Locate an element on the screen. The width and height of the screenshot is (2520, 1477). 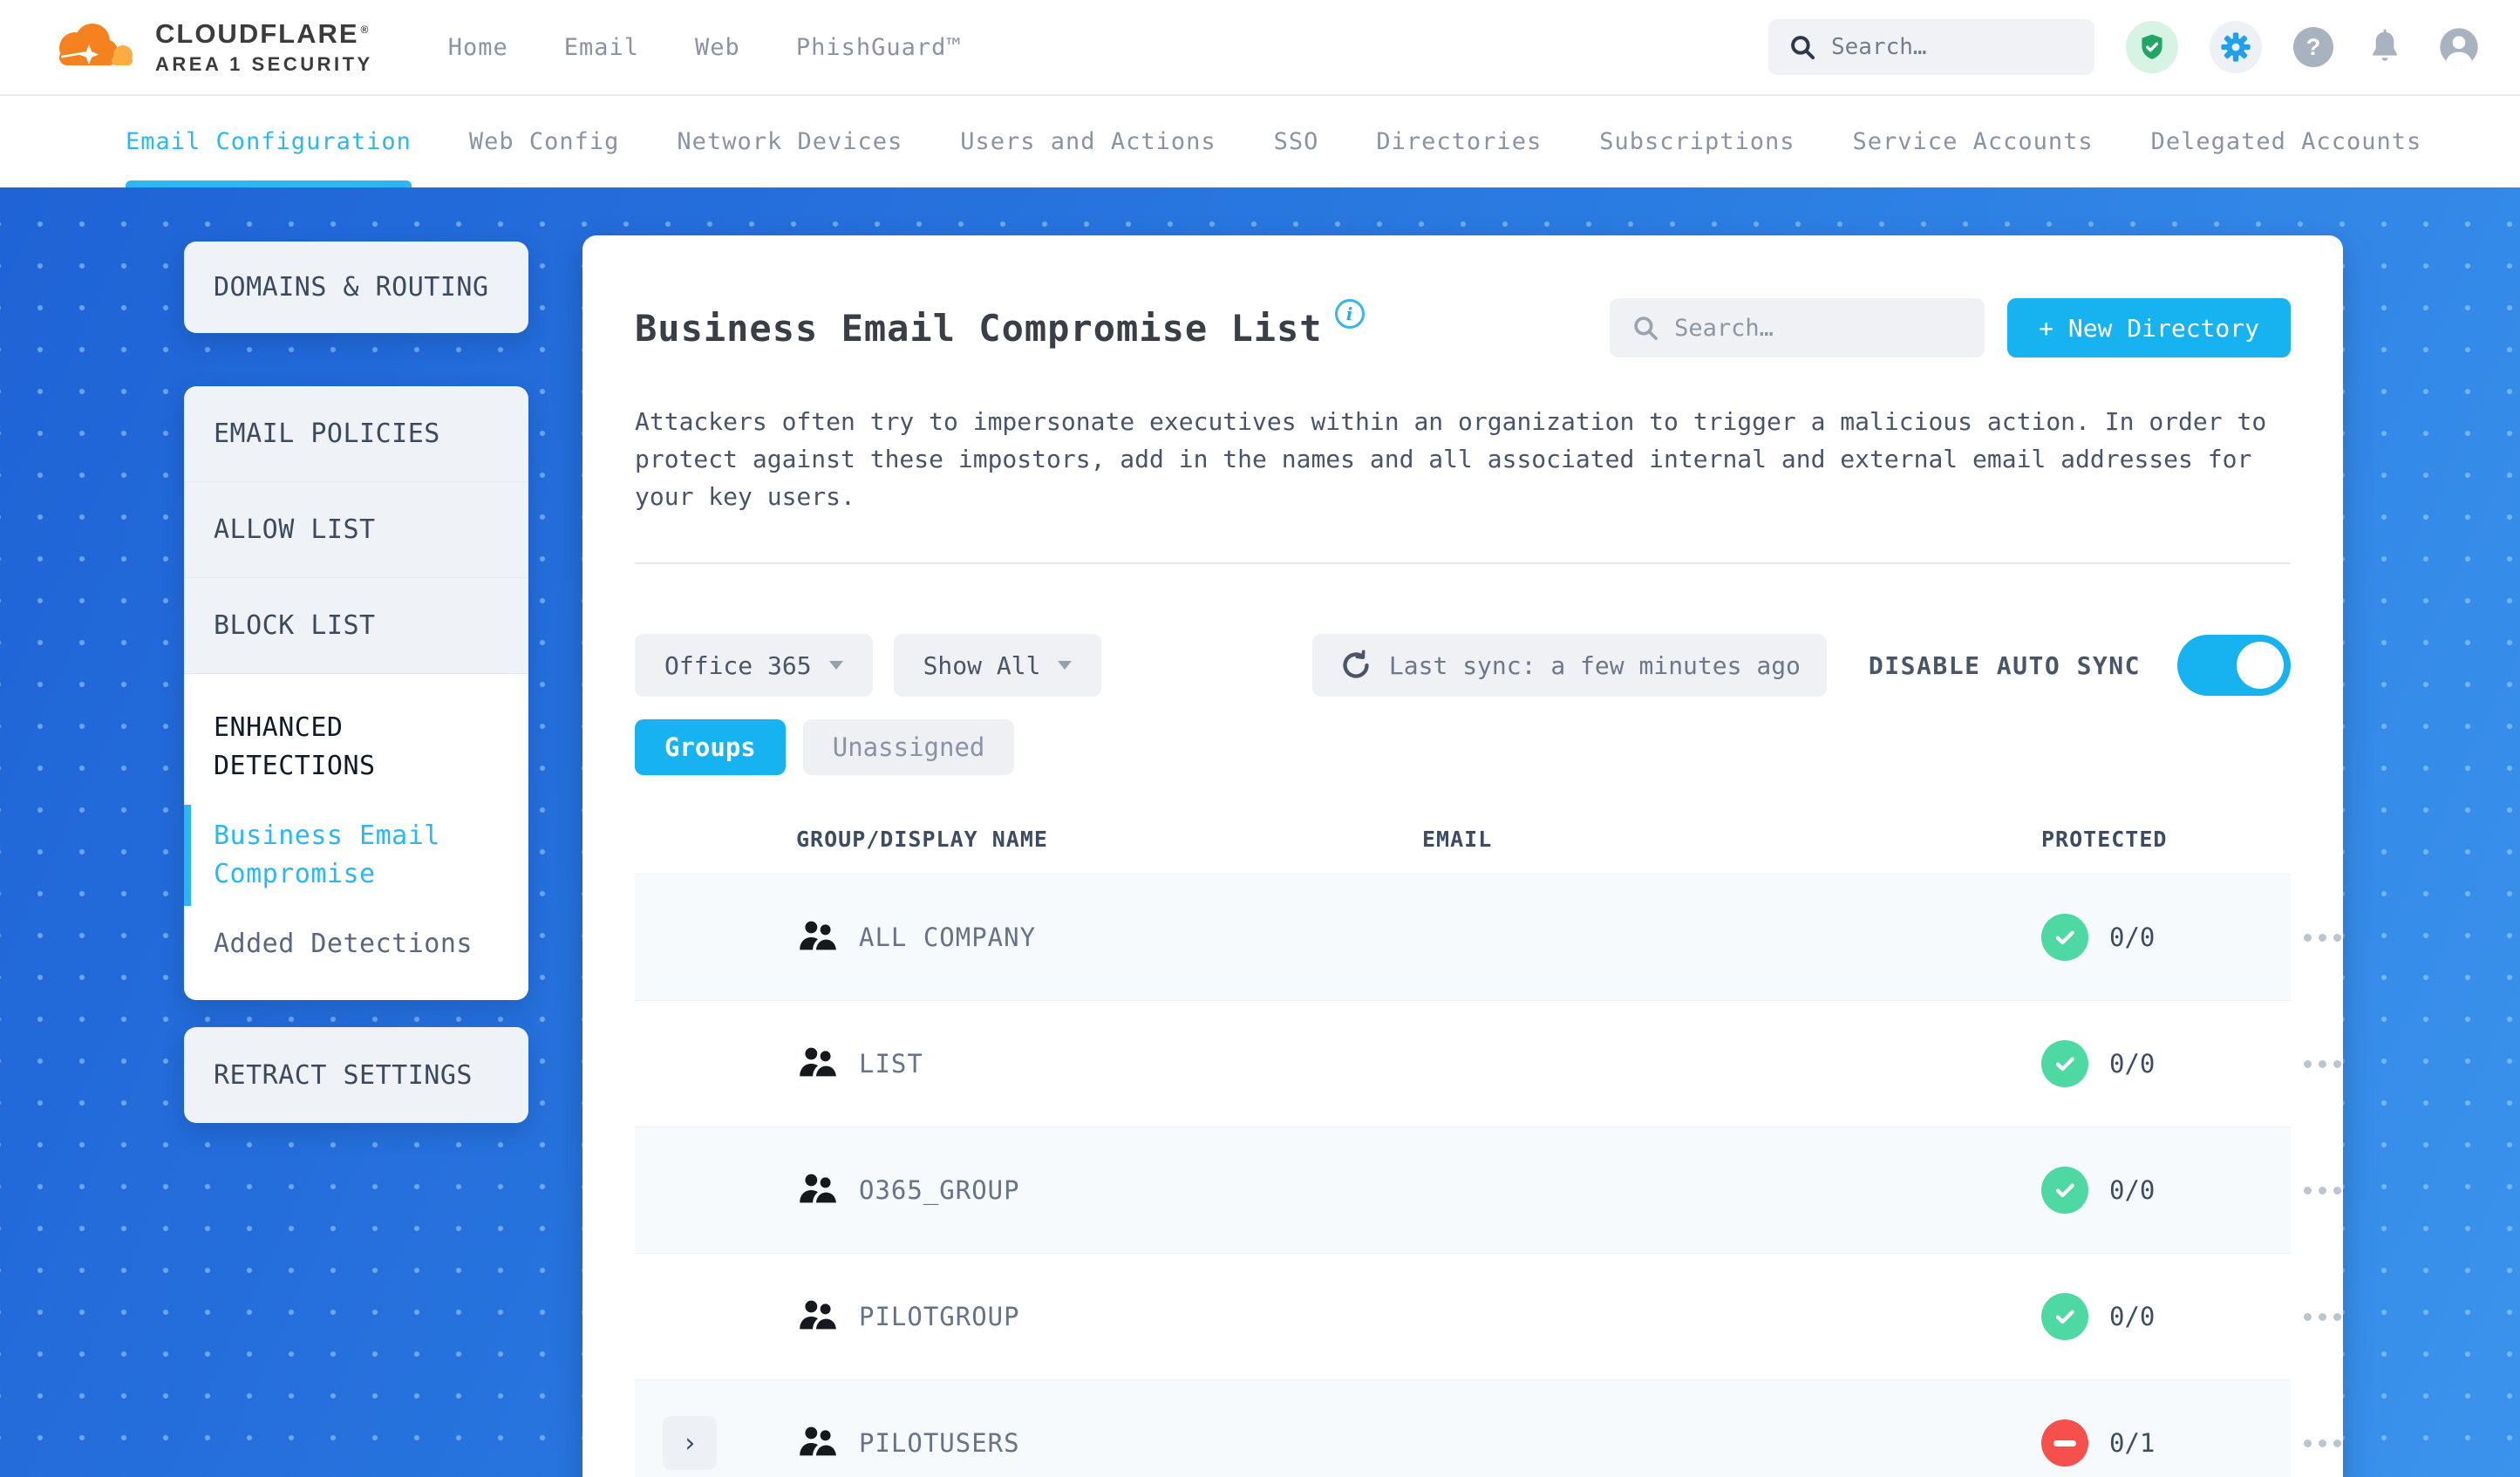
global-search is located at coordinates (1931, 47).